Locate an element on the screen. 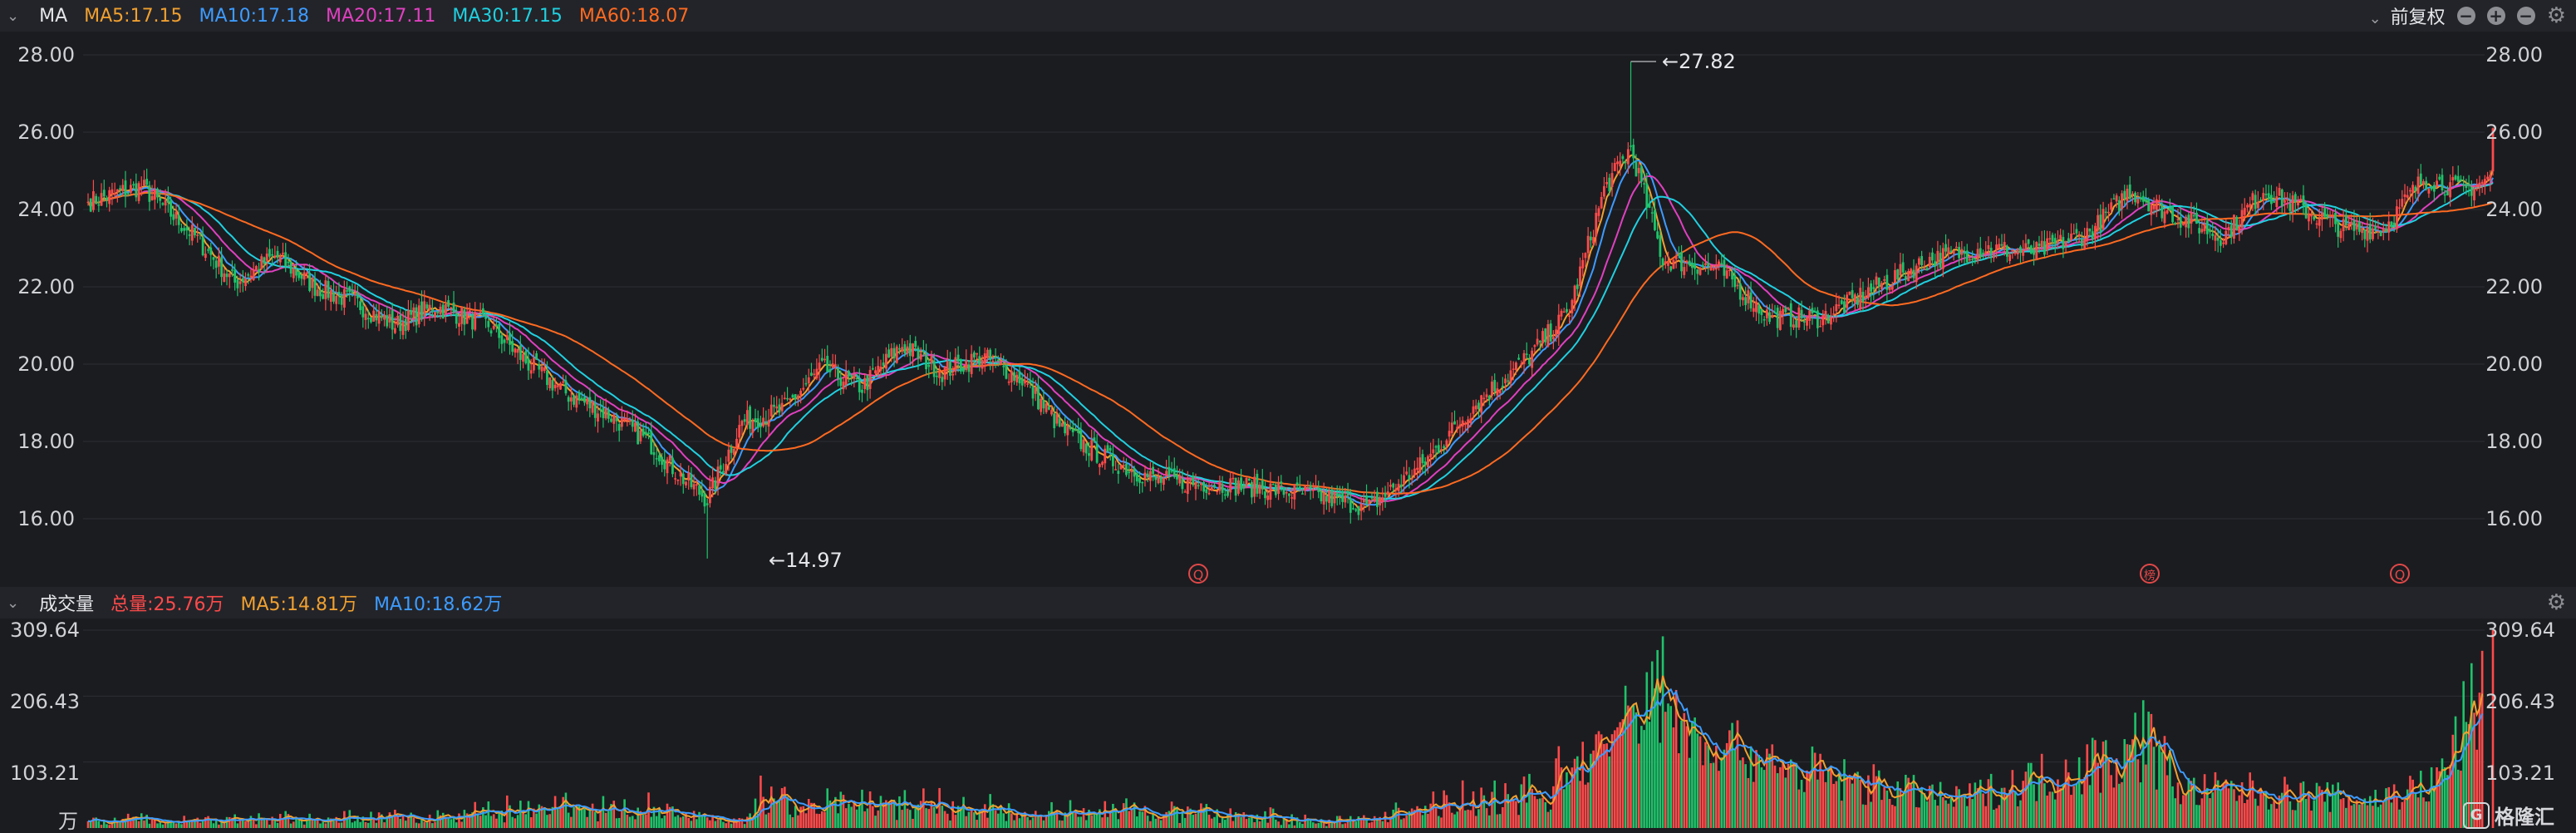 This screenshot has height=833, width=2576. remove-icon: − is located at coordinates (2525, 16).